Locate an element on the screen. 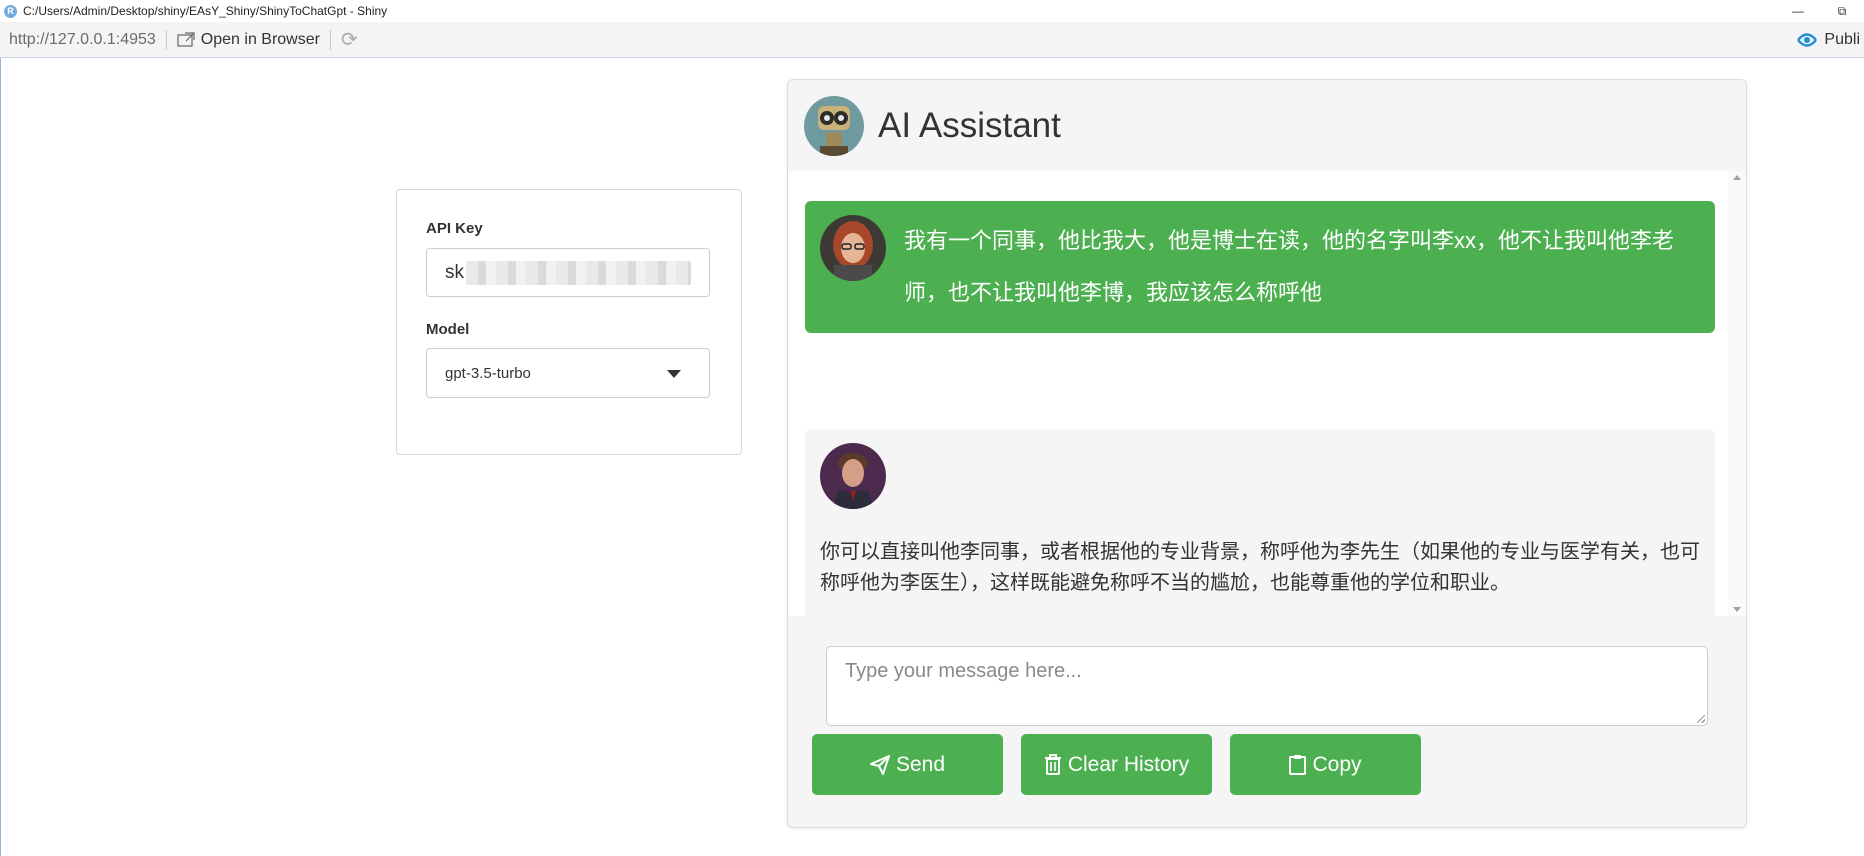 The width and height of the screenshot is (1864, 856). resize-handle-icon is located at coordinates (1701, 719).